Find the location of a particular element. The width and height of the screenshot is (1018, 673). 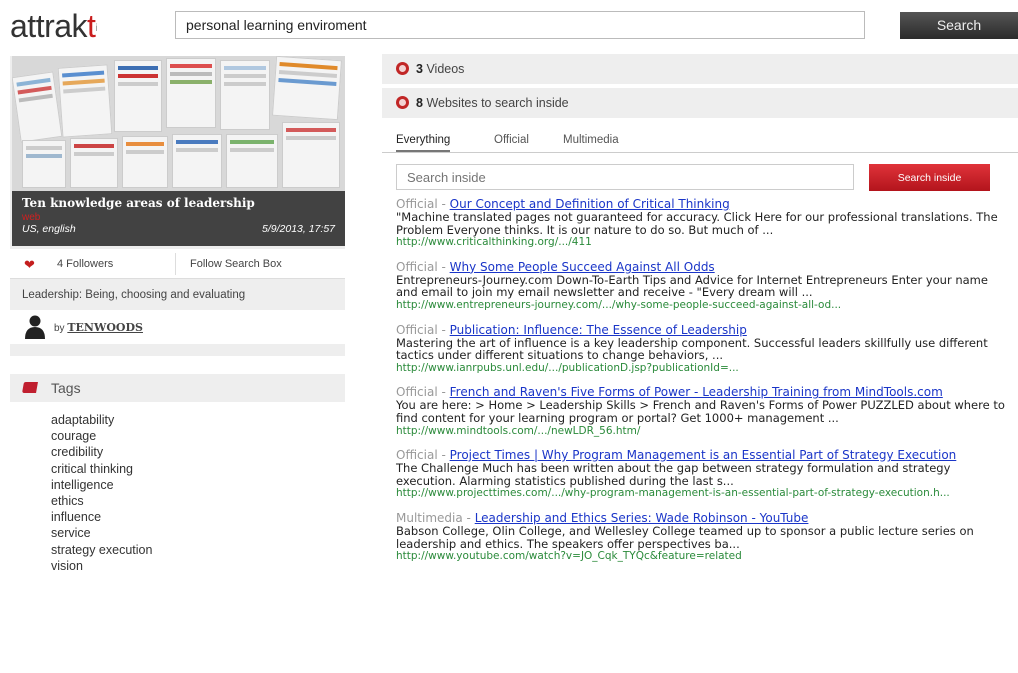

logo-text: attrak is located at coordinates (49, 26).